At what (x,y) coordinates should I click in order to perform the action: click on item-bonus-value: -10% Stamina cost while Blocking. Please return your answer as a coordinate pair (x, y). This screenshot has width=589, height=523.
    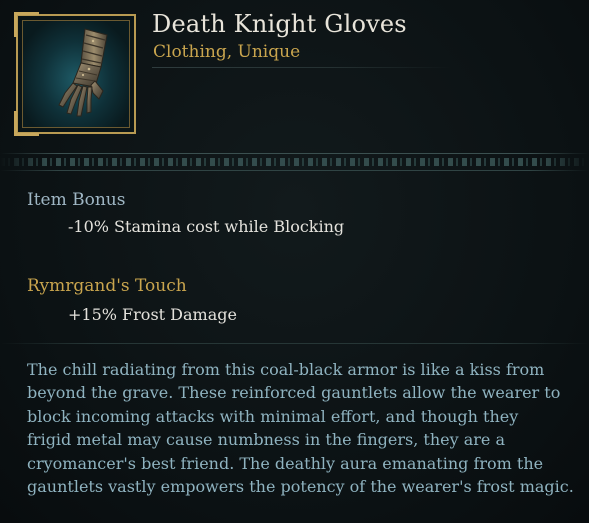
    Looking at the image, I should click on (206, 226).